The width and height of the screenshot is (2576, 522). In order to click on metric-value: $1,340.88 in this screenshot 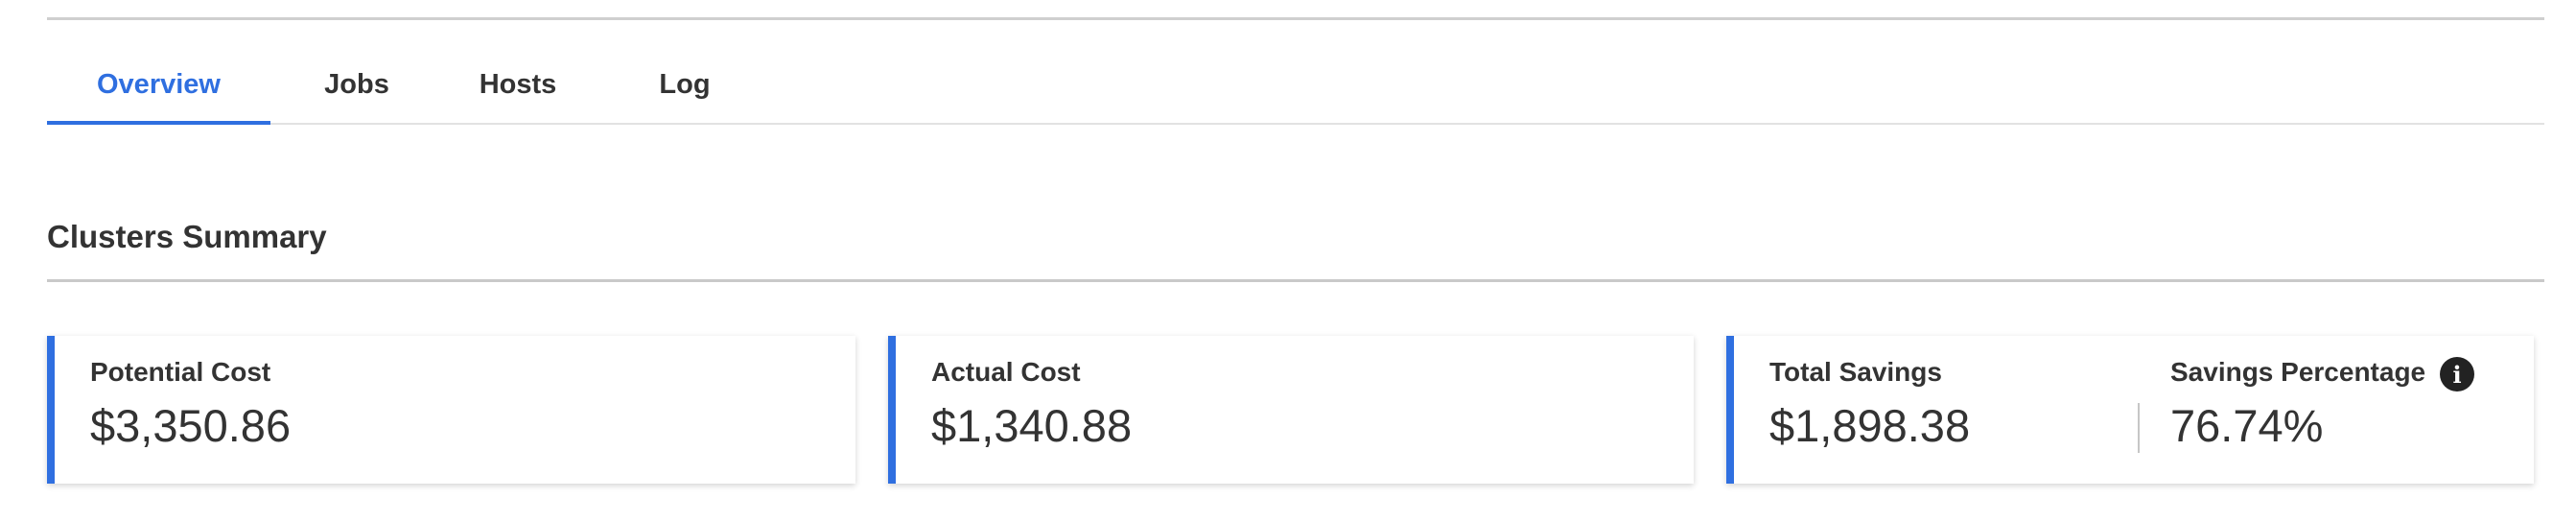, I will do `click(1032, 425)`.